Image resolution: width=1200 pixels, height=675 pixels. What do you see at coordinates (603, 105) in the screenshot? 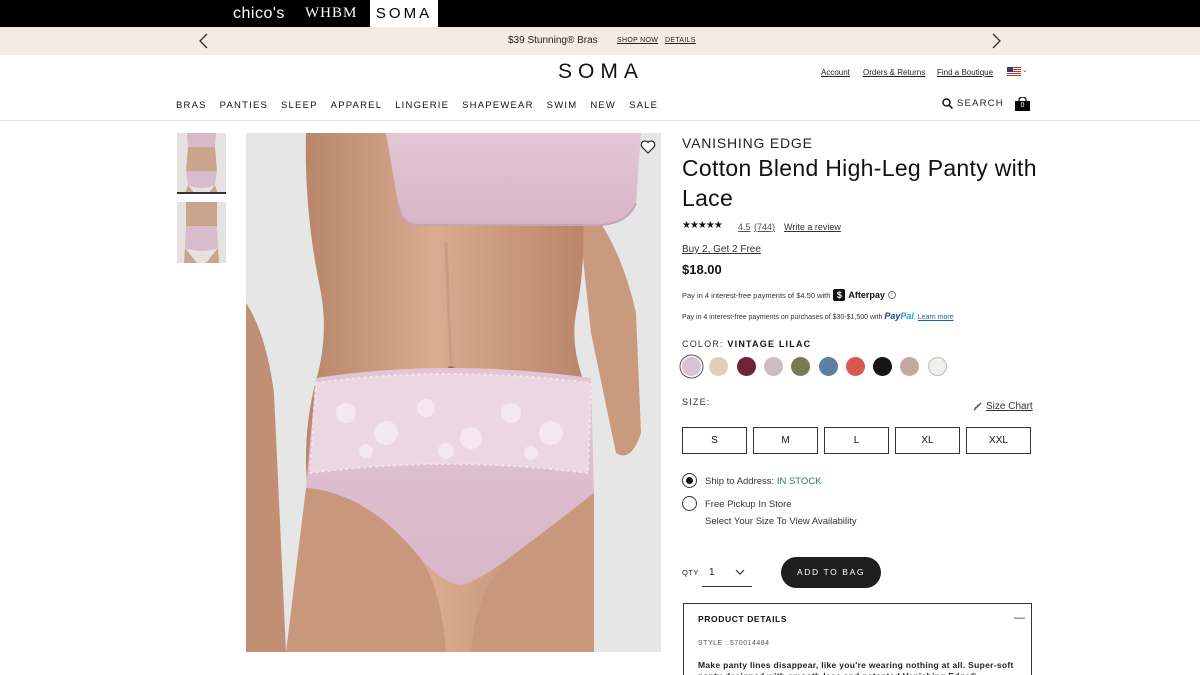
I see `nav-item-new: NEW` at bounding box center [603, 105].